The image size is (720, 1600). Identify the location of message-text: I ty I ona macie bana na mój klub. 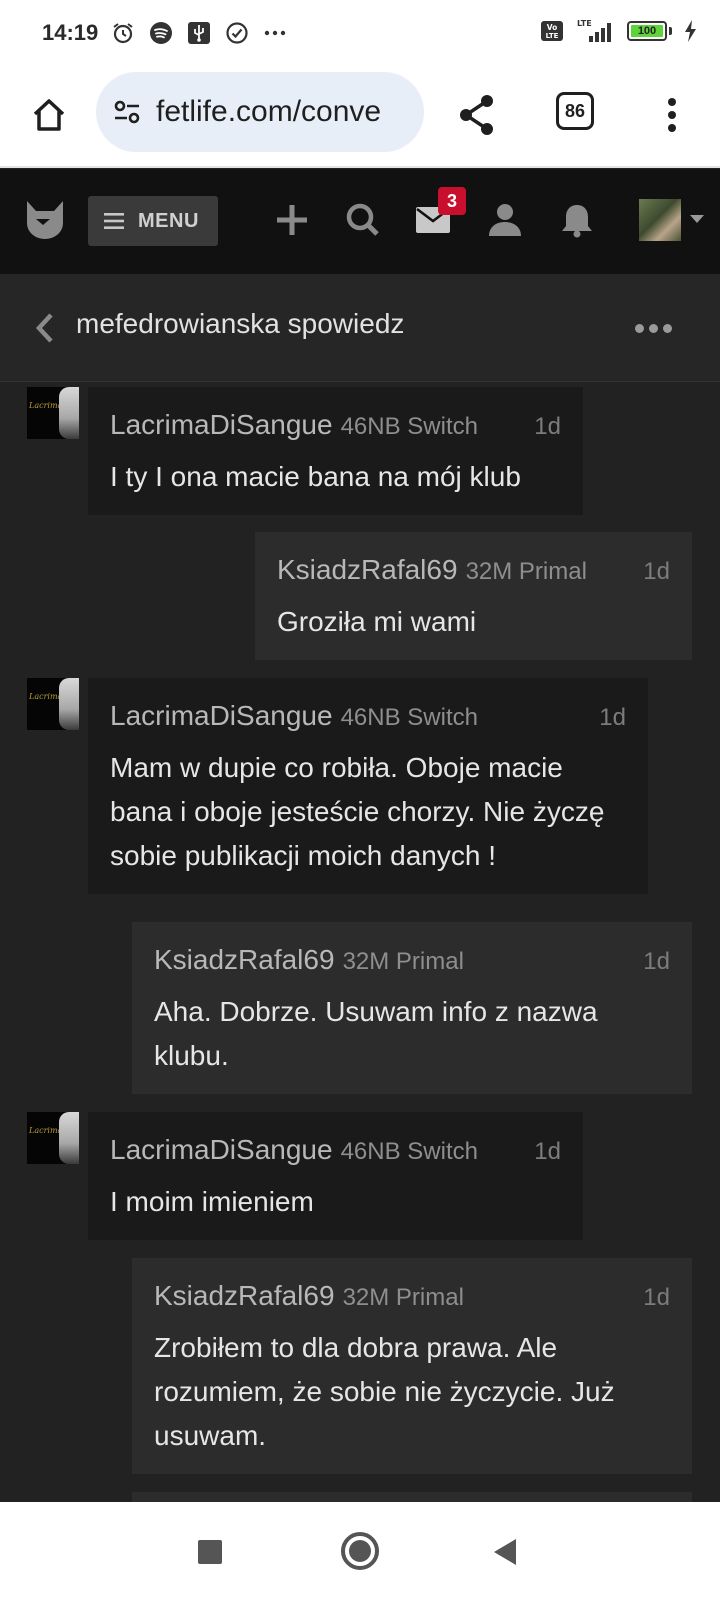
(315, 476).